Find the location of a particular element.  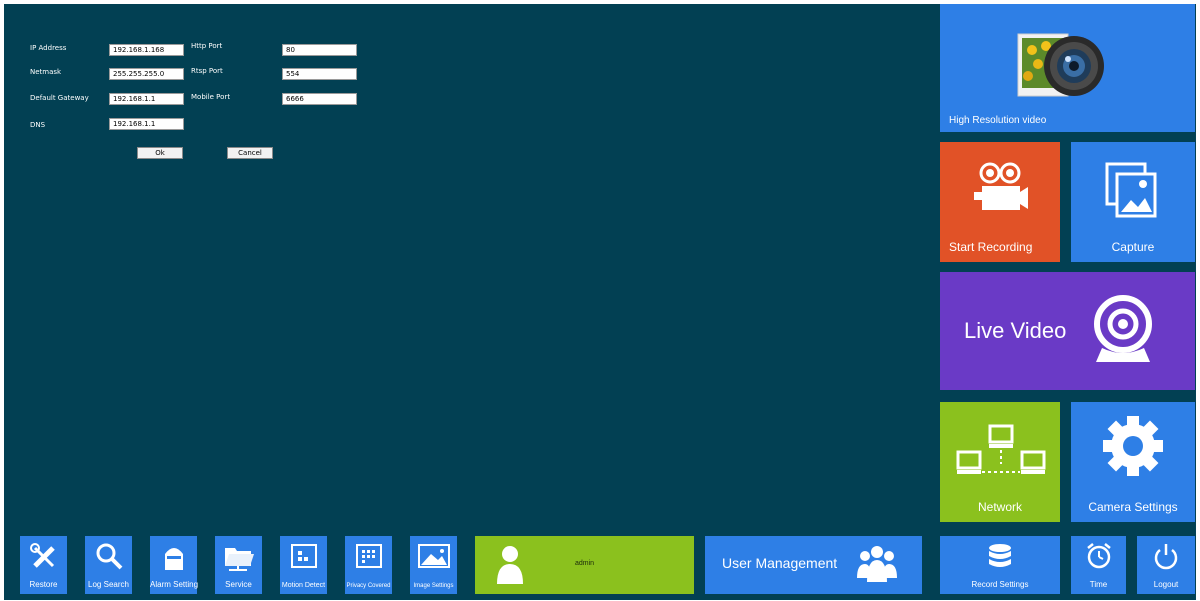

alarm-setting-button: Alarm Setting is located at coordinates (174, 565).